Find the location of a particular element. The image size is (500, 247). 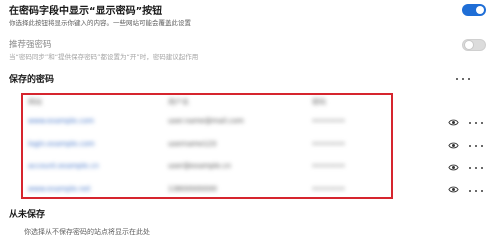

show-password-title: 在密码字段中显示“显示密码”按钮 is located at coordinates (86, 11).